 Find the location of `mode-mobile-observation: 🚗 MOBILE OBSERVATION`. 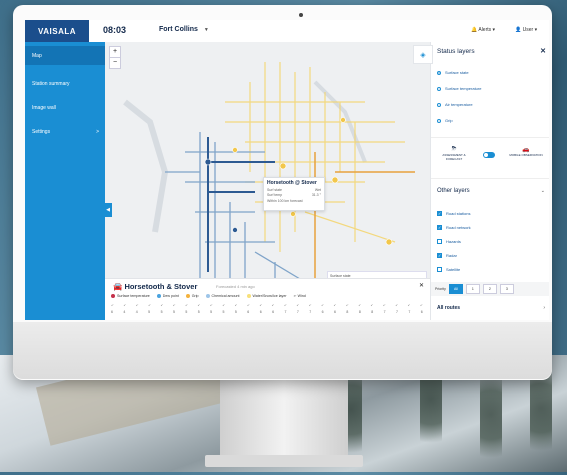

mode-mobile-observation: 🚗 MOBILE OBSERVATION is located at coordinates (526, 151).